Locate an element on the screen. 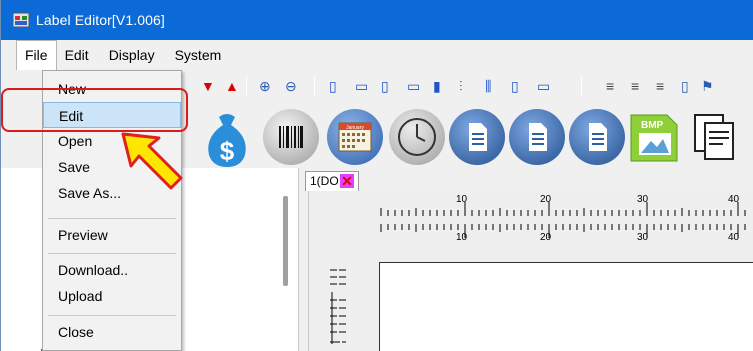  flag-icon: ⚑ is located at coordinates (707, 86).